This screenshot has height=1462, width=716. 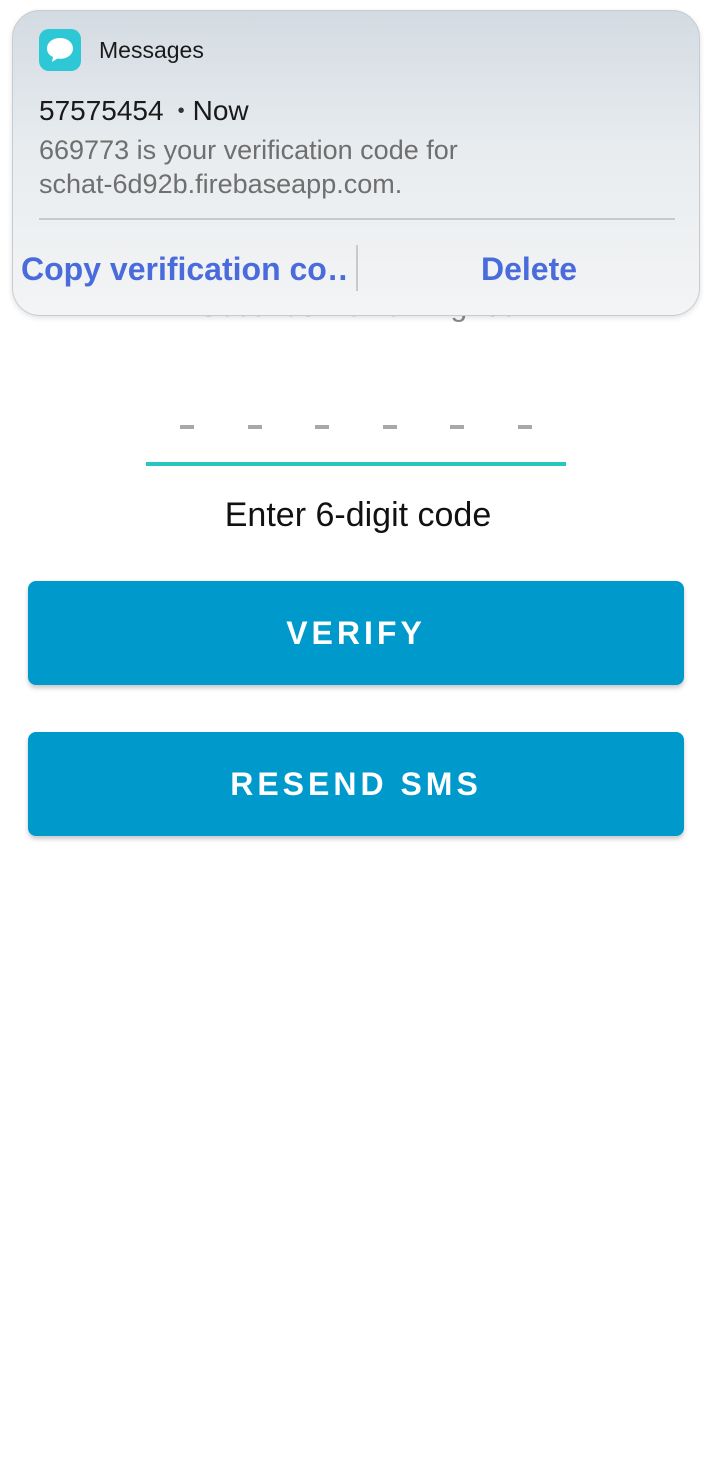 I want to click on chat-bubble-icon, so click(x=60, y=50).